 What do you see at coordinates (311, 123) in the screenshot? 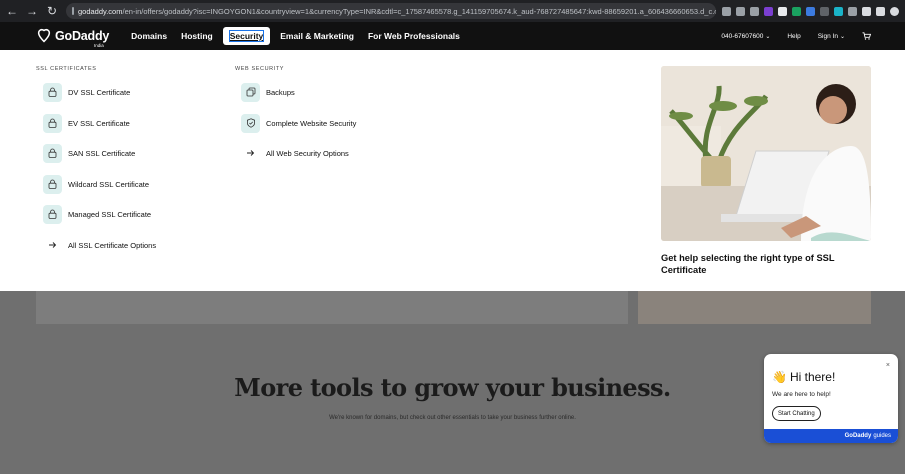
I see `menu-label: Complete Website Security` at bounding box center [311, 123].